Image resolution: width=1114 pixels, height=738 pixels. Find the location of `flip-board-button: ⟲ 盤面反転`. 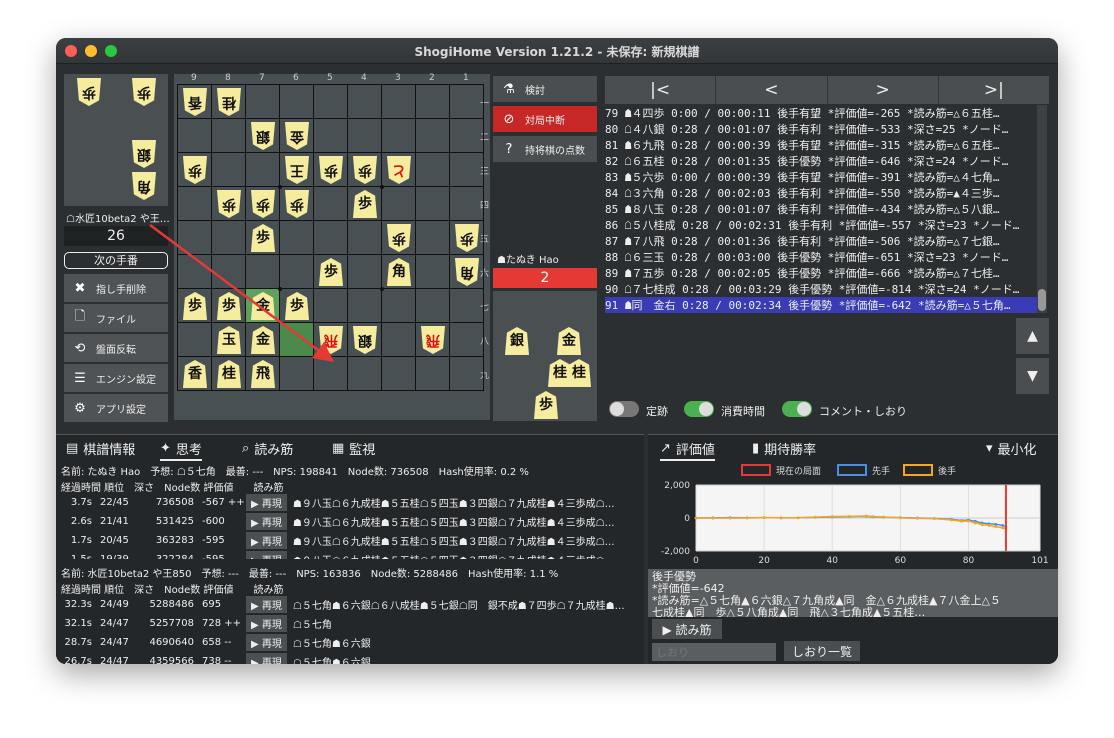

flip-board-button: ⟲ 盤面反転 is located at coordinates (116, 348).